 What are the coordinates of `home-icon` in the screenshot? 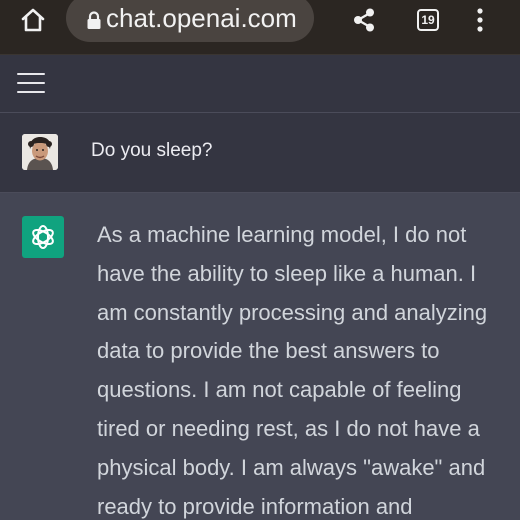 It's located at (33, 20).